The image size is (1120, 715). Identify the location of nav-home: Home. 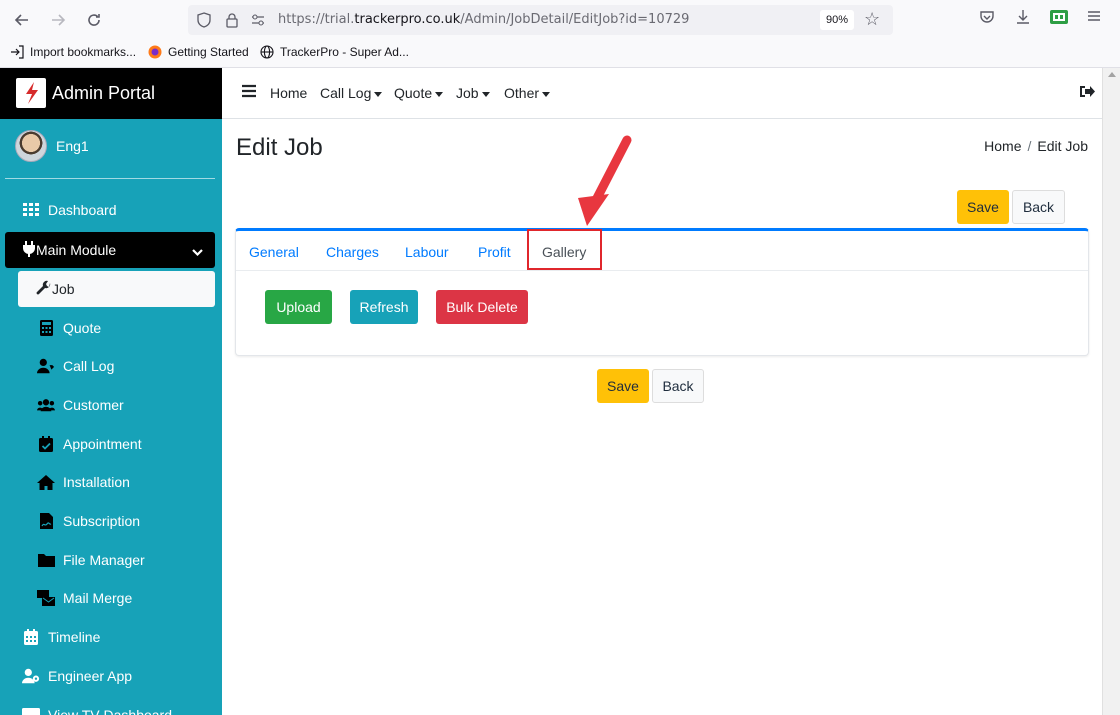
(288, 93).